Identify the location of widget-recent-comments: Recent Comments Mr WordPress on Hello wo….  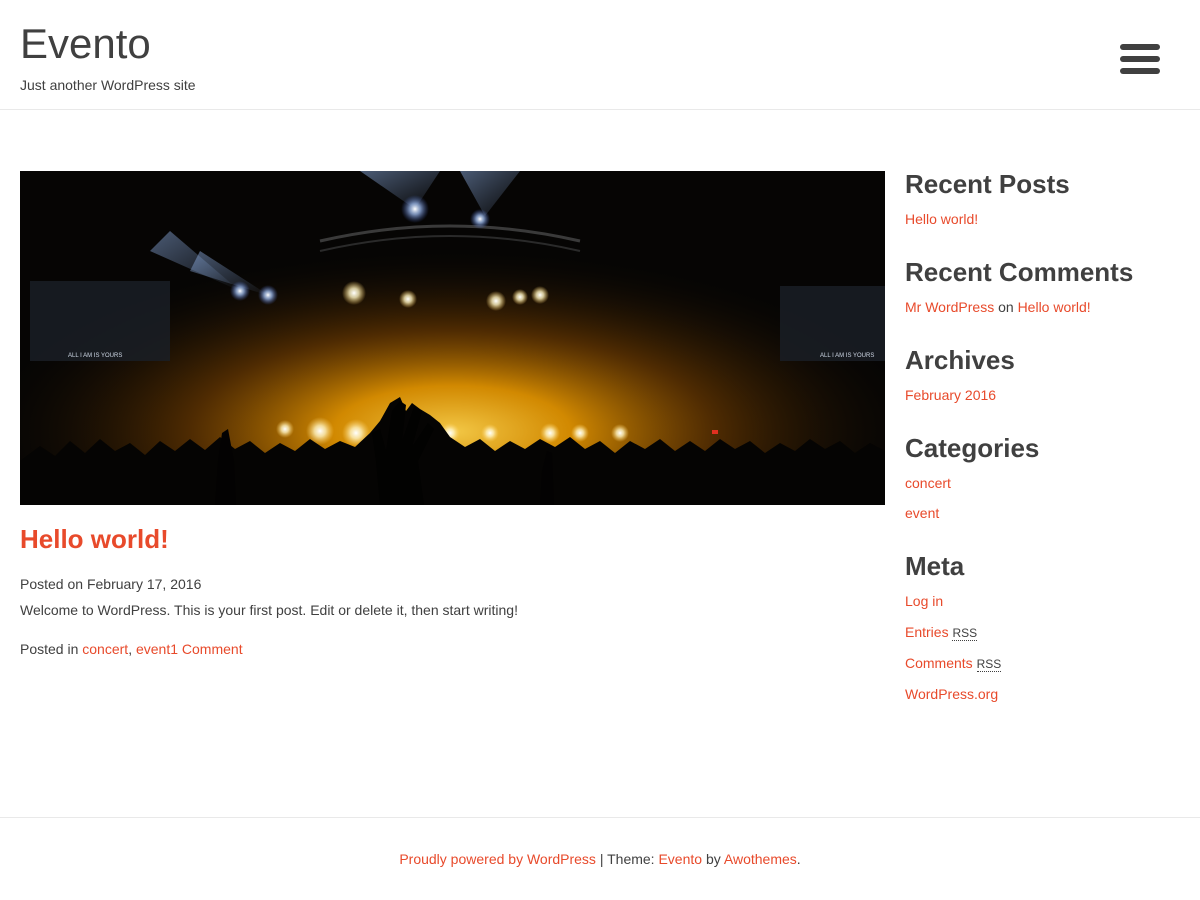
(1045, 286).